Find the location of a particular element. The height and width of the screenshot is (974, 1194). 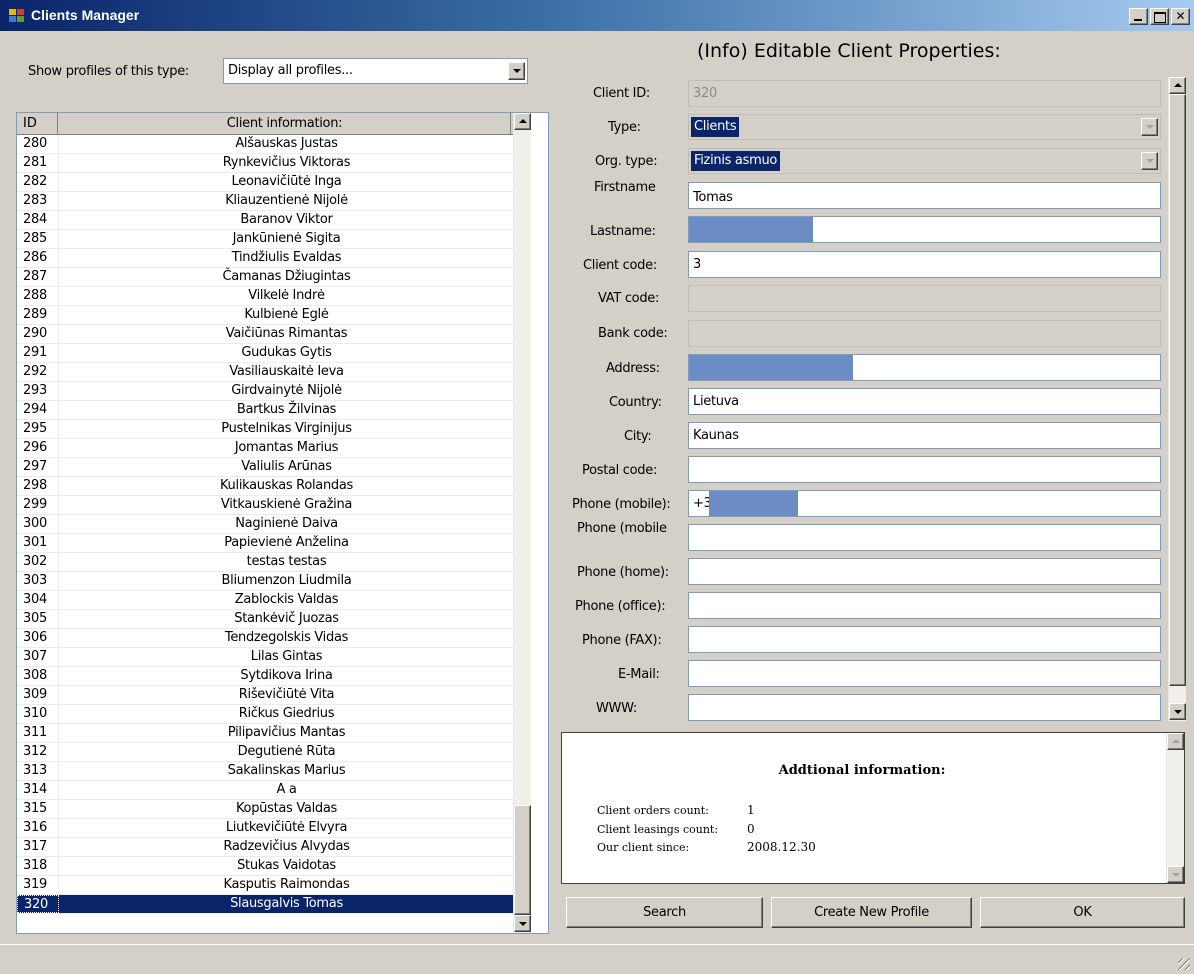

table-row: 317 Radzevičius Alvydas is located at coordinates (265, 847).